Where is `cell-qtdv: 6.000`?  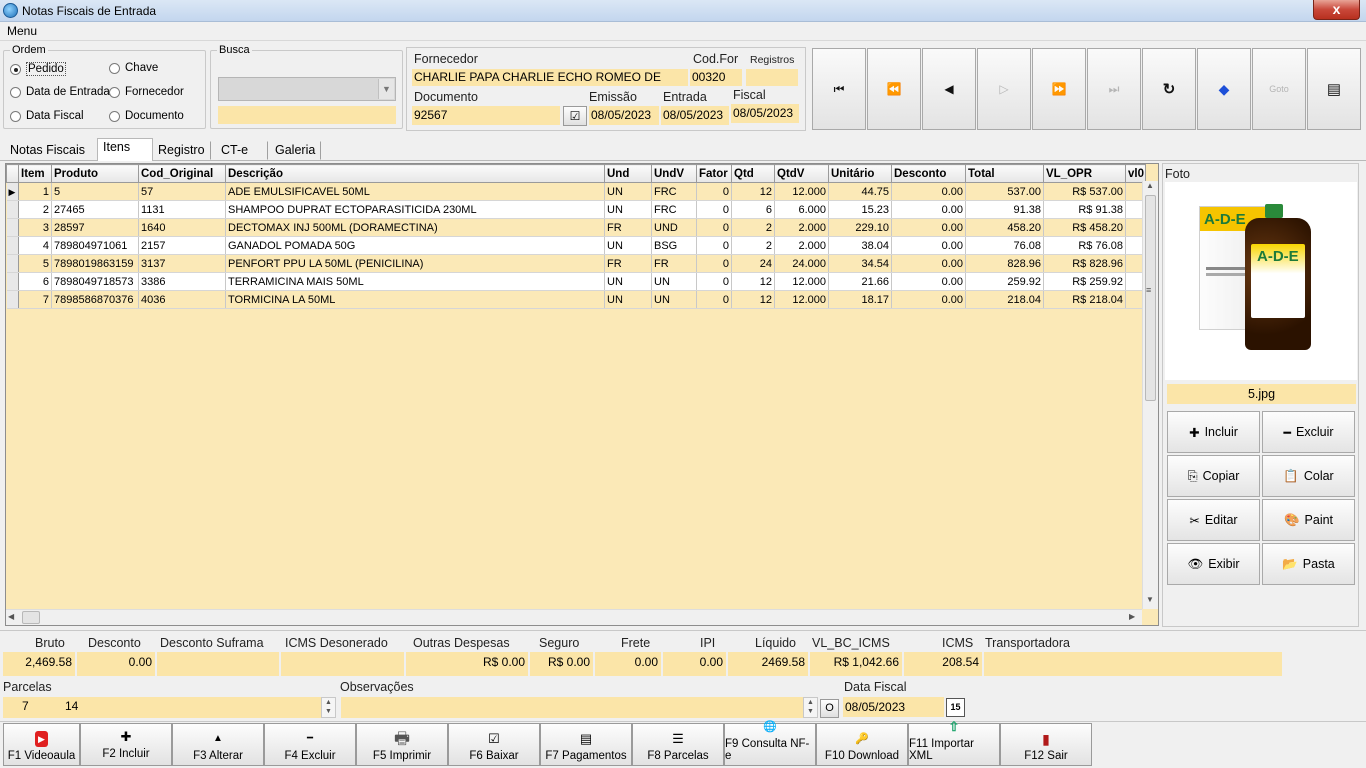 cell-qtdv: 6.000 is located at coordinates (801, 209).